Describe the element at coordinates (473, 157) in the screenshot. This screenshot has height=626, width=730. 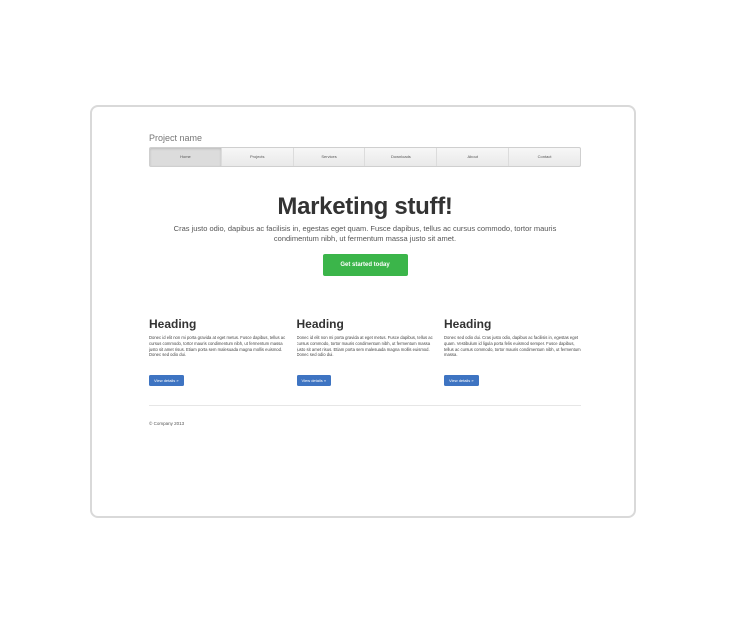
I see `nav-item-about: About` at that location.